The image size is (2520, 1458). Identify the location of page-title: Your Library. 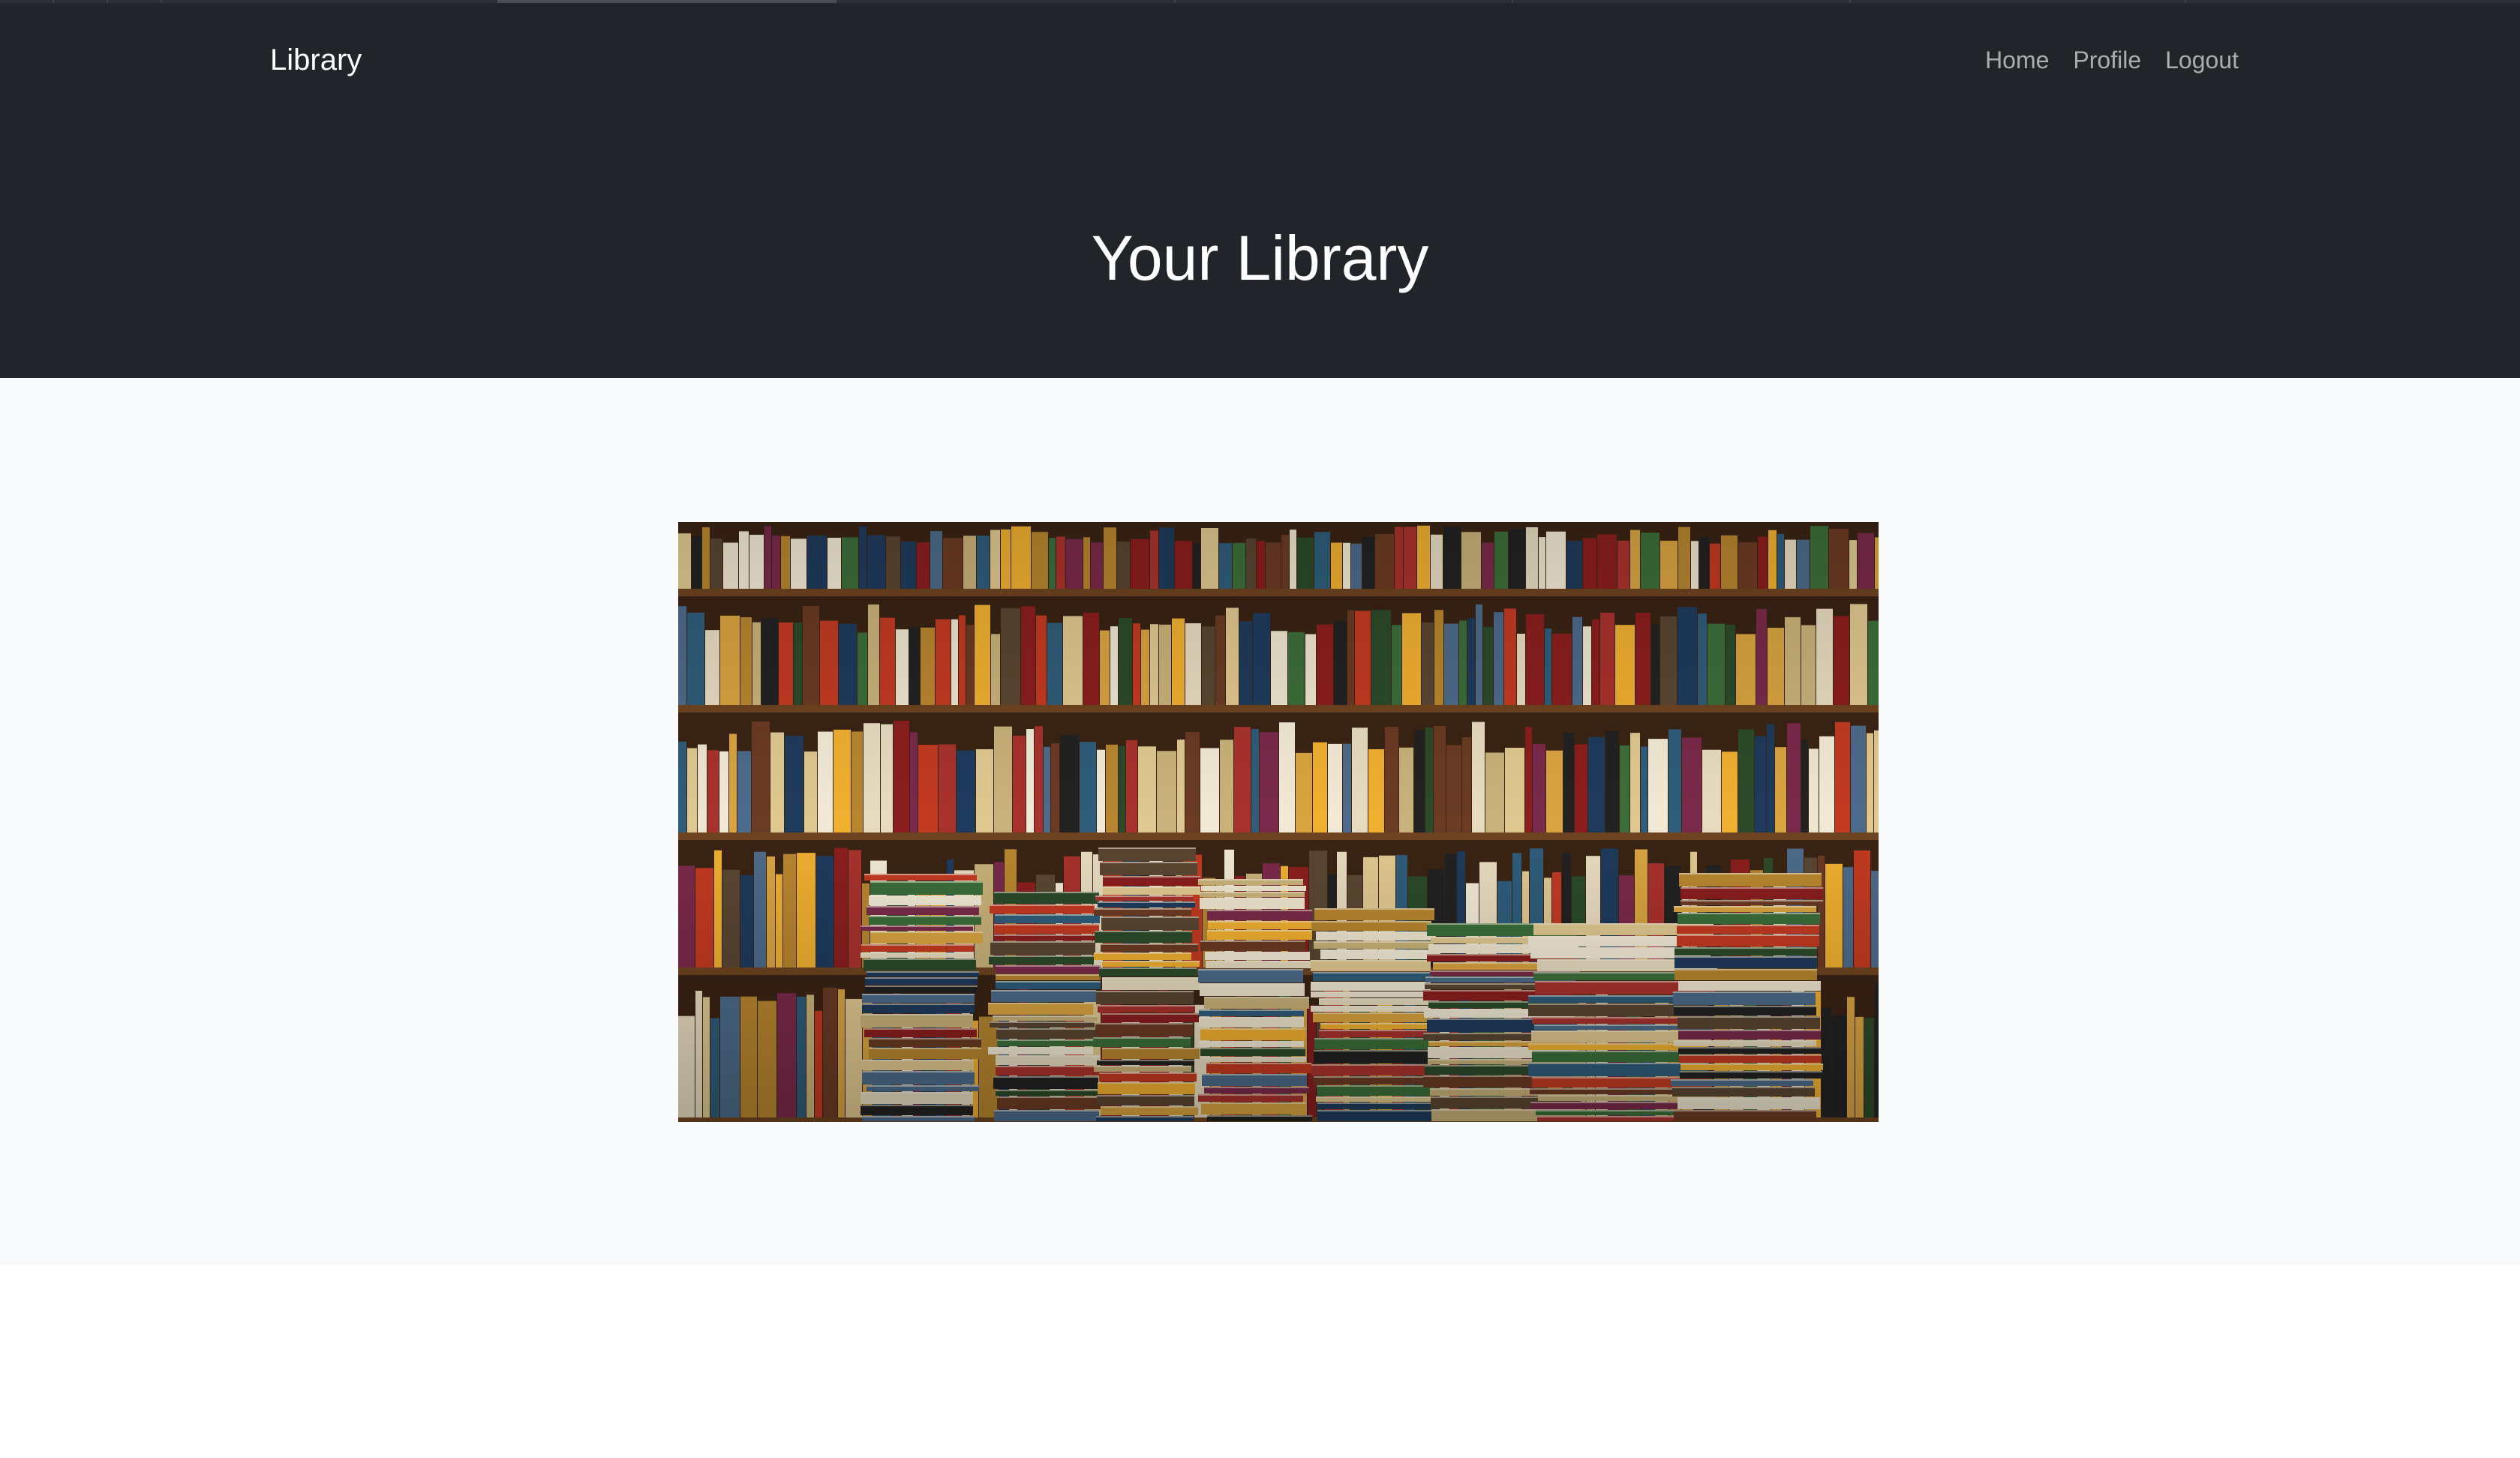
(1260, 258).